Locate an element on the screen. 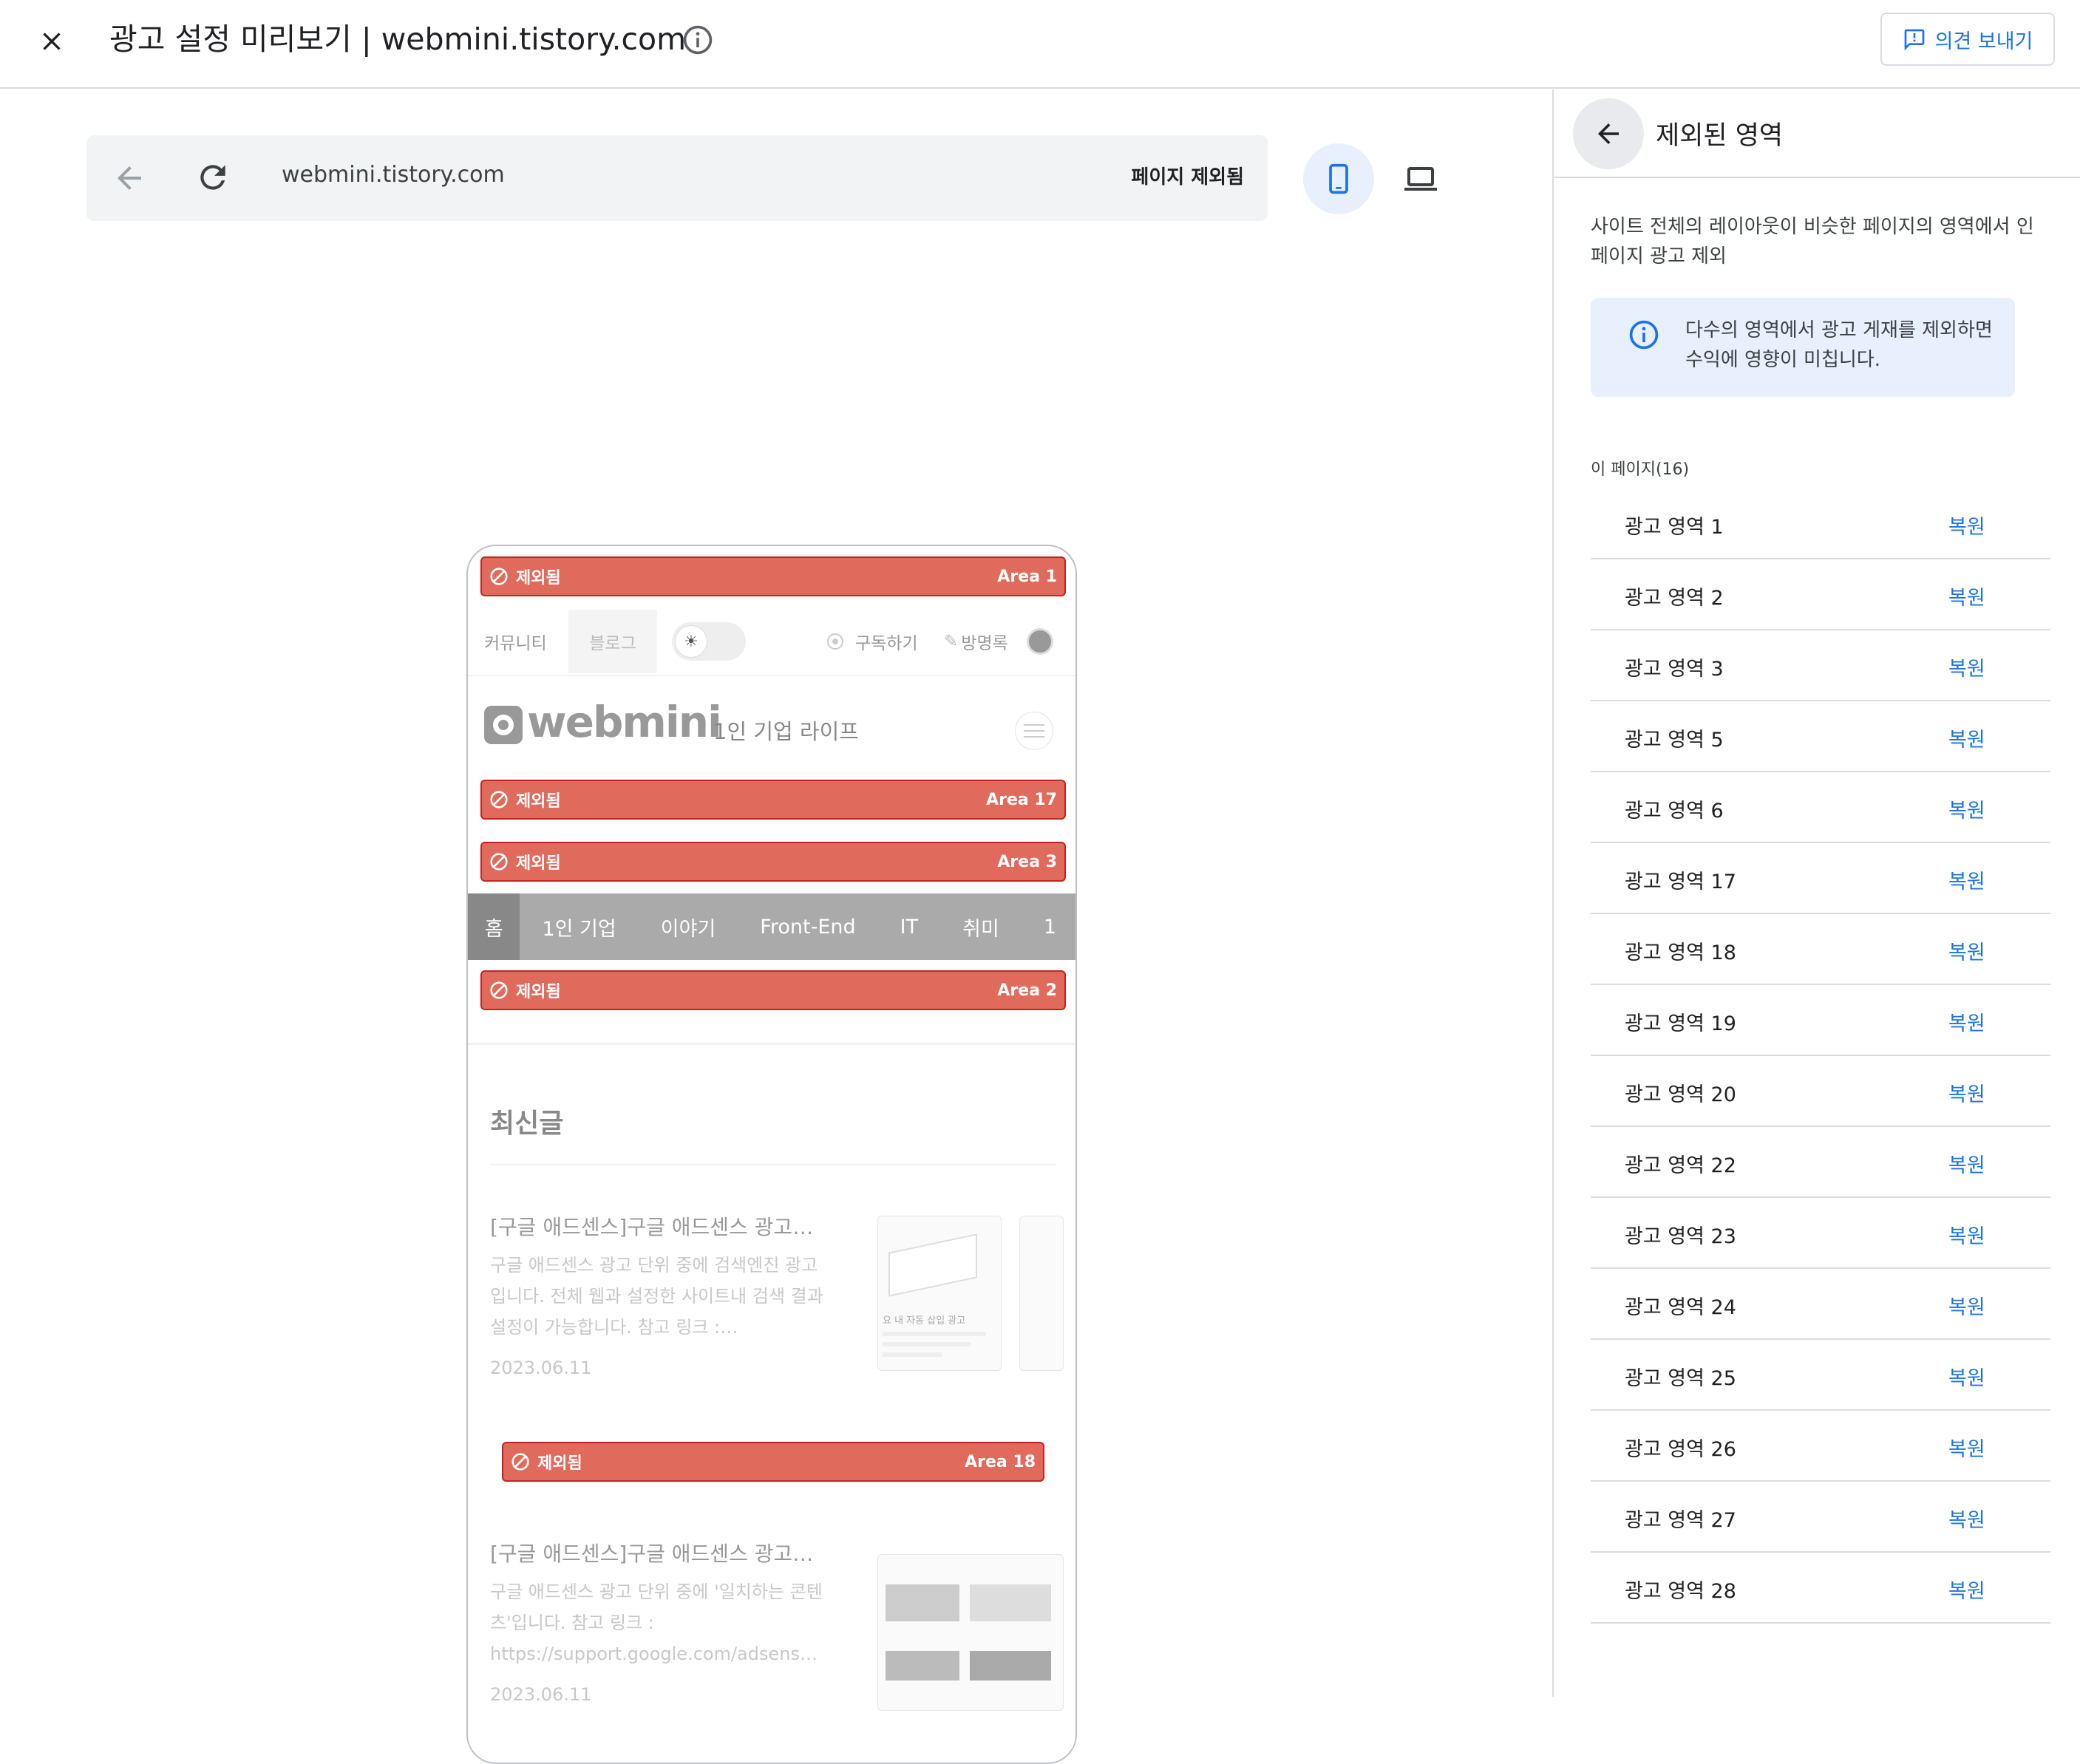  radio-icon is located at coordinates (835, 641).